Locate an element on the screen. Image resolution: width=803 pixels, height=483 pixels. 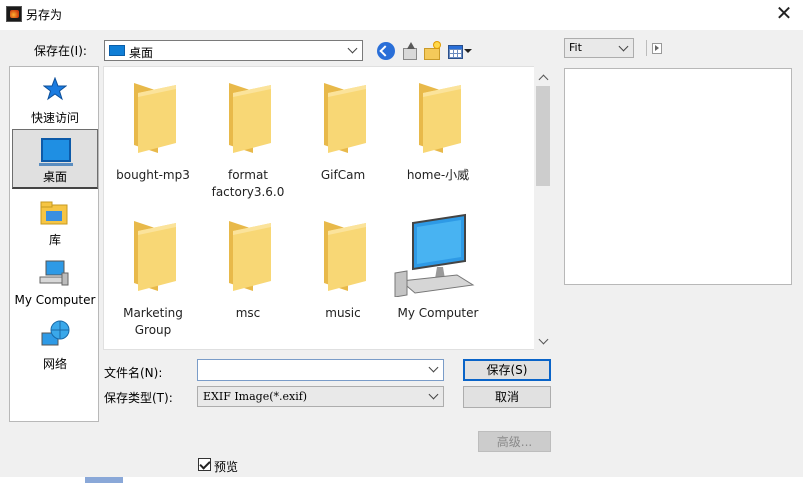
view-menu-icon is located at coordinates (460, 51).